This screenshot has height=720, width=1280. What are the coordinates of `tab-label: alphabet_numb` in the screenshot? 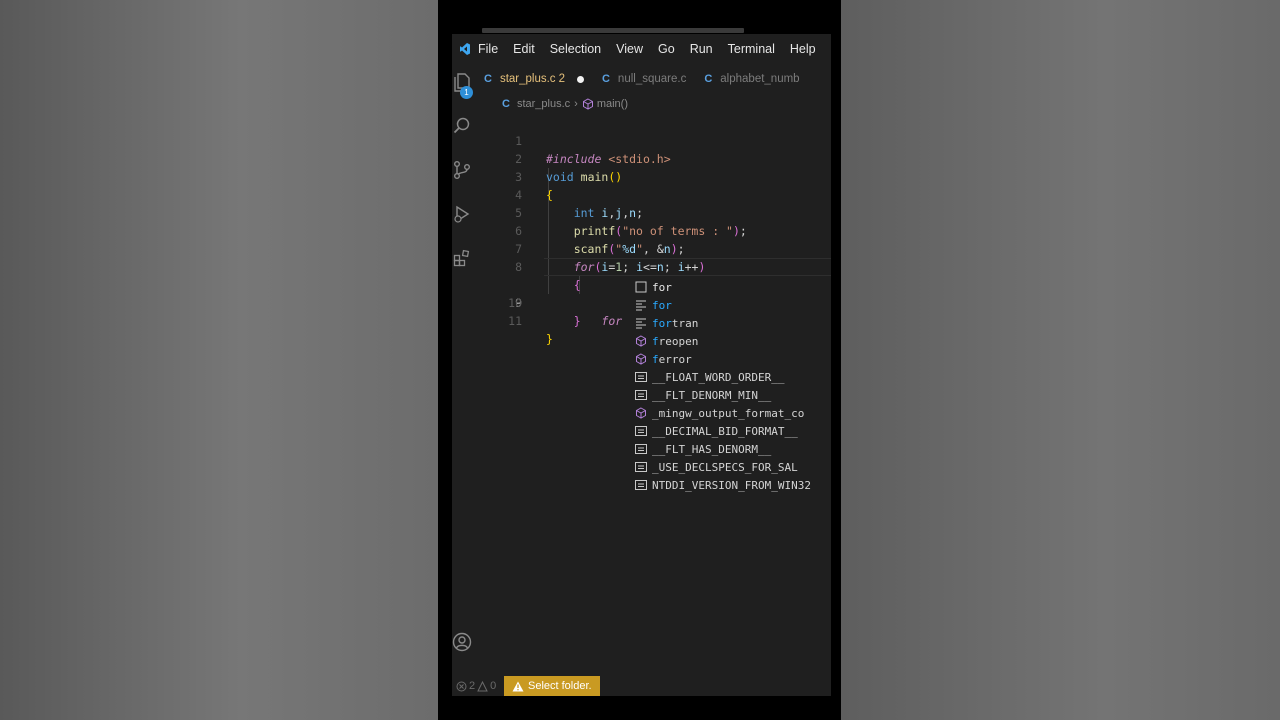 It's located at (760, 79).